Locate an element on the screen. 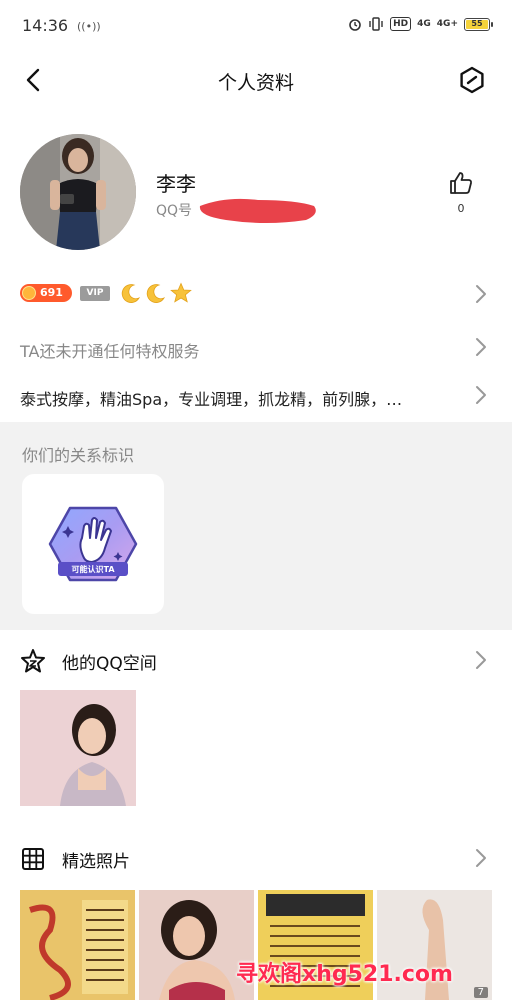  level-badge: 691 is located at coordinates (46, 293).